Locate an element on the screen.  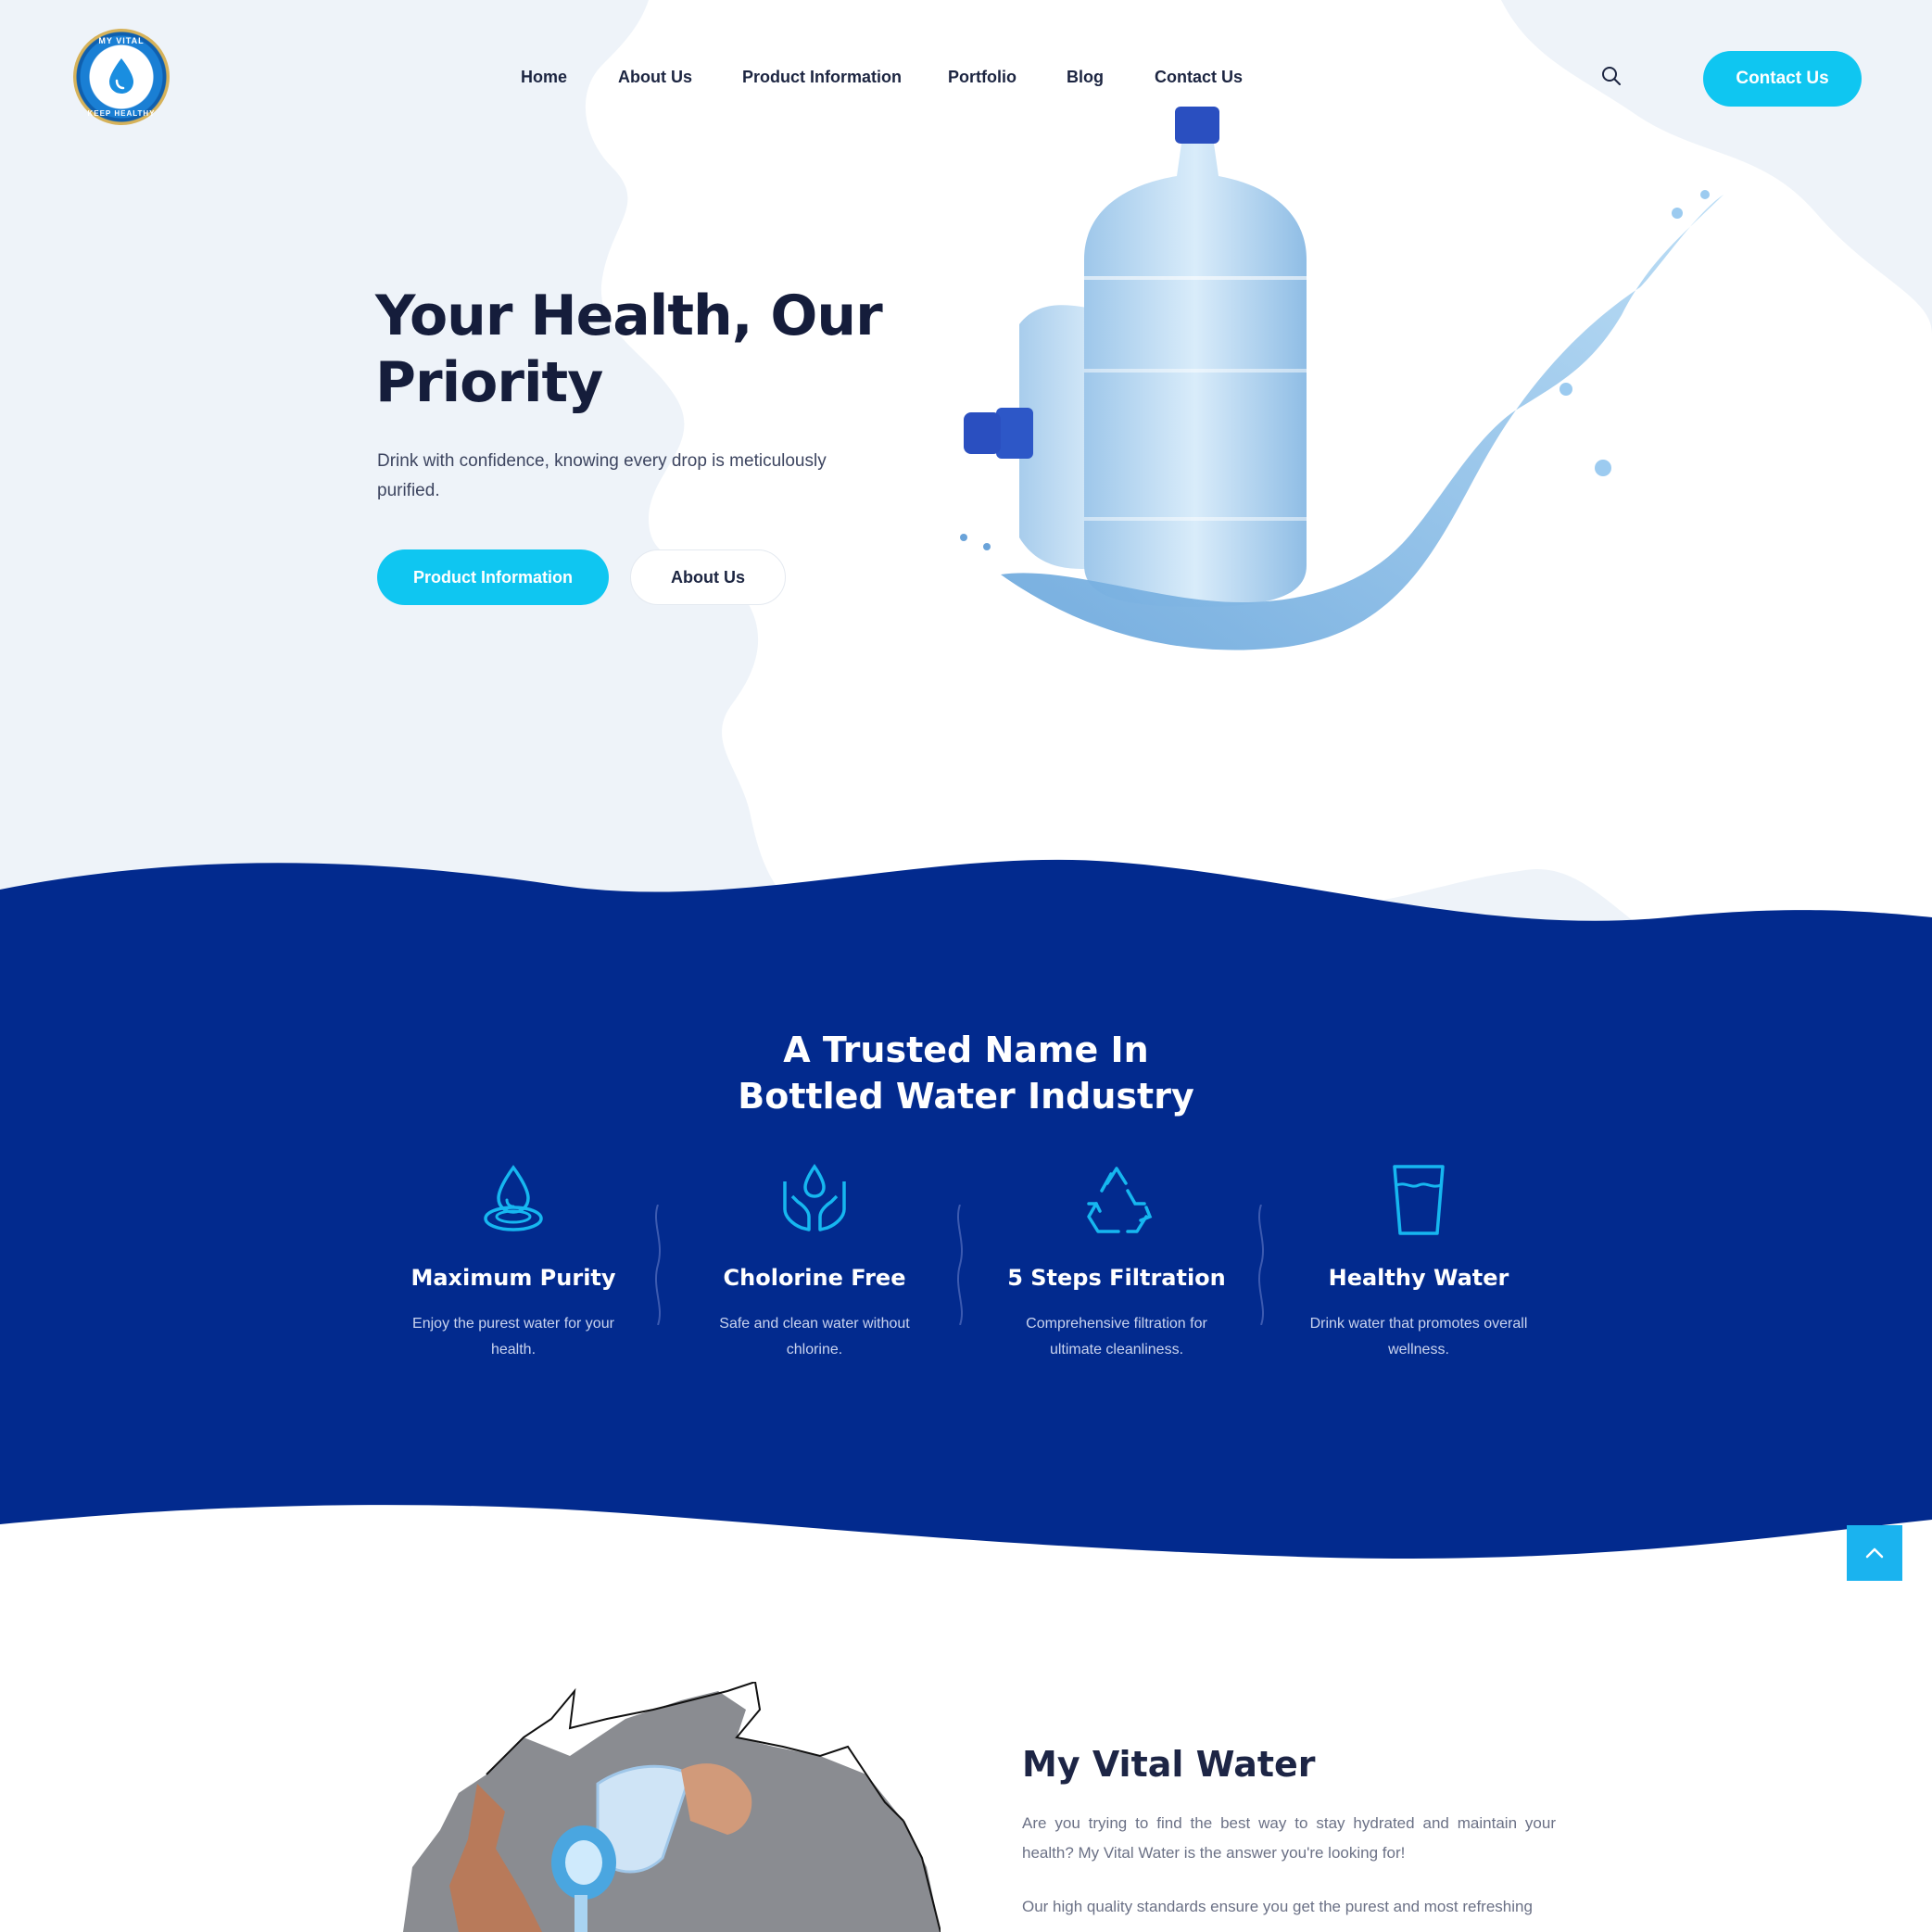
about-us-button: About Us is located at coordinates (708, 577).